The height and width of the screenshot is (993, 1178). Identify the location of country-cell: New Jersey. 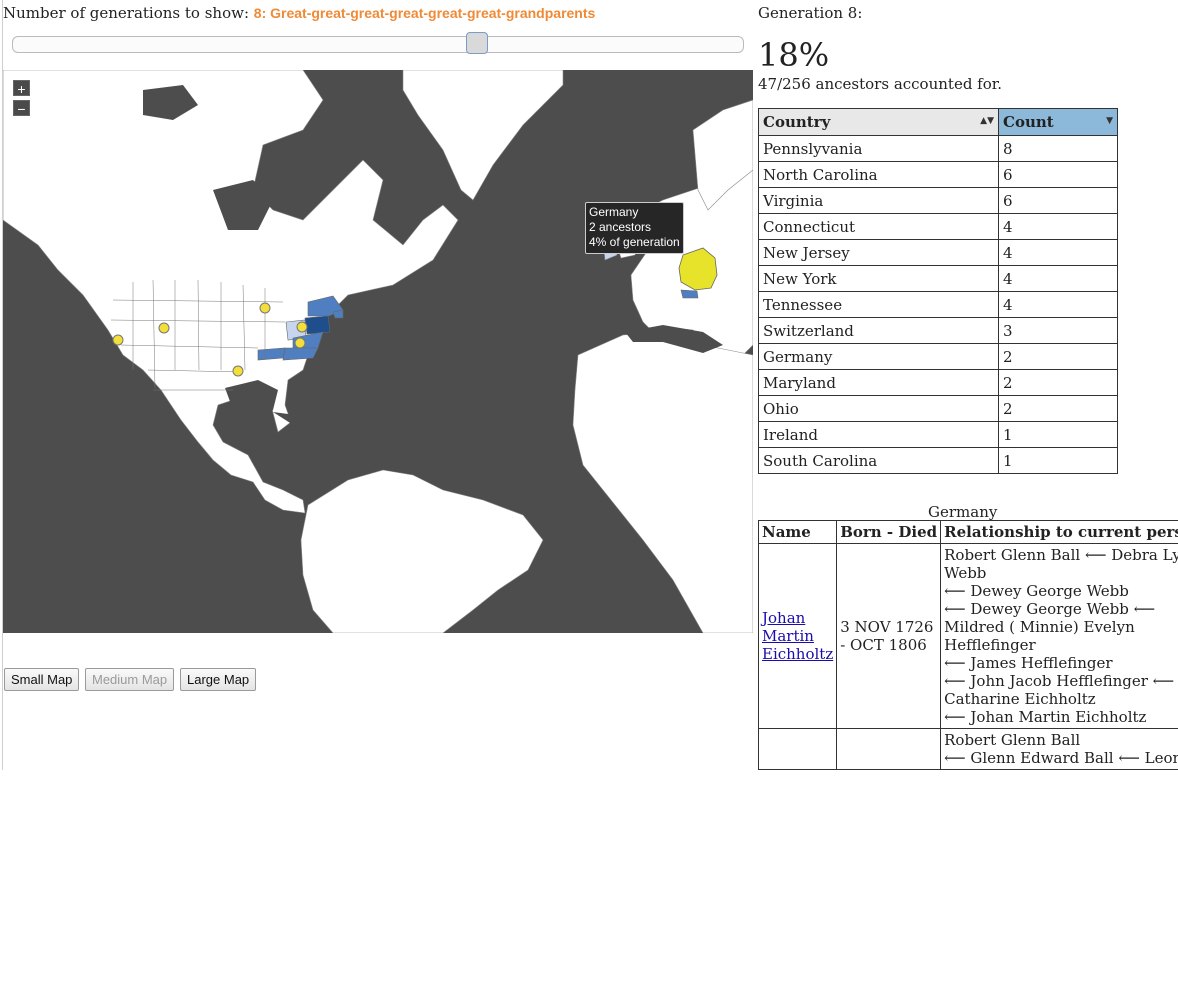
(878, 252).